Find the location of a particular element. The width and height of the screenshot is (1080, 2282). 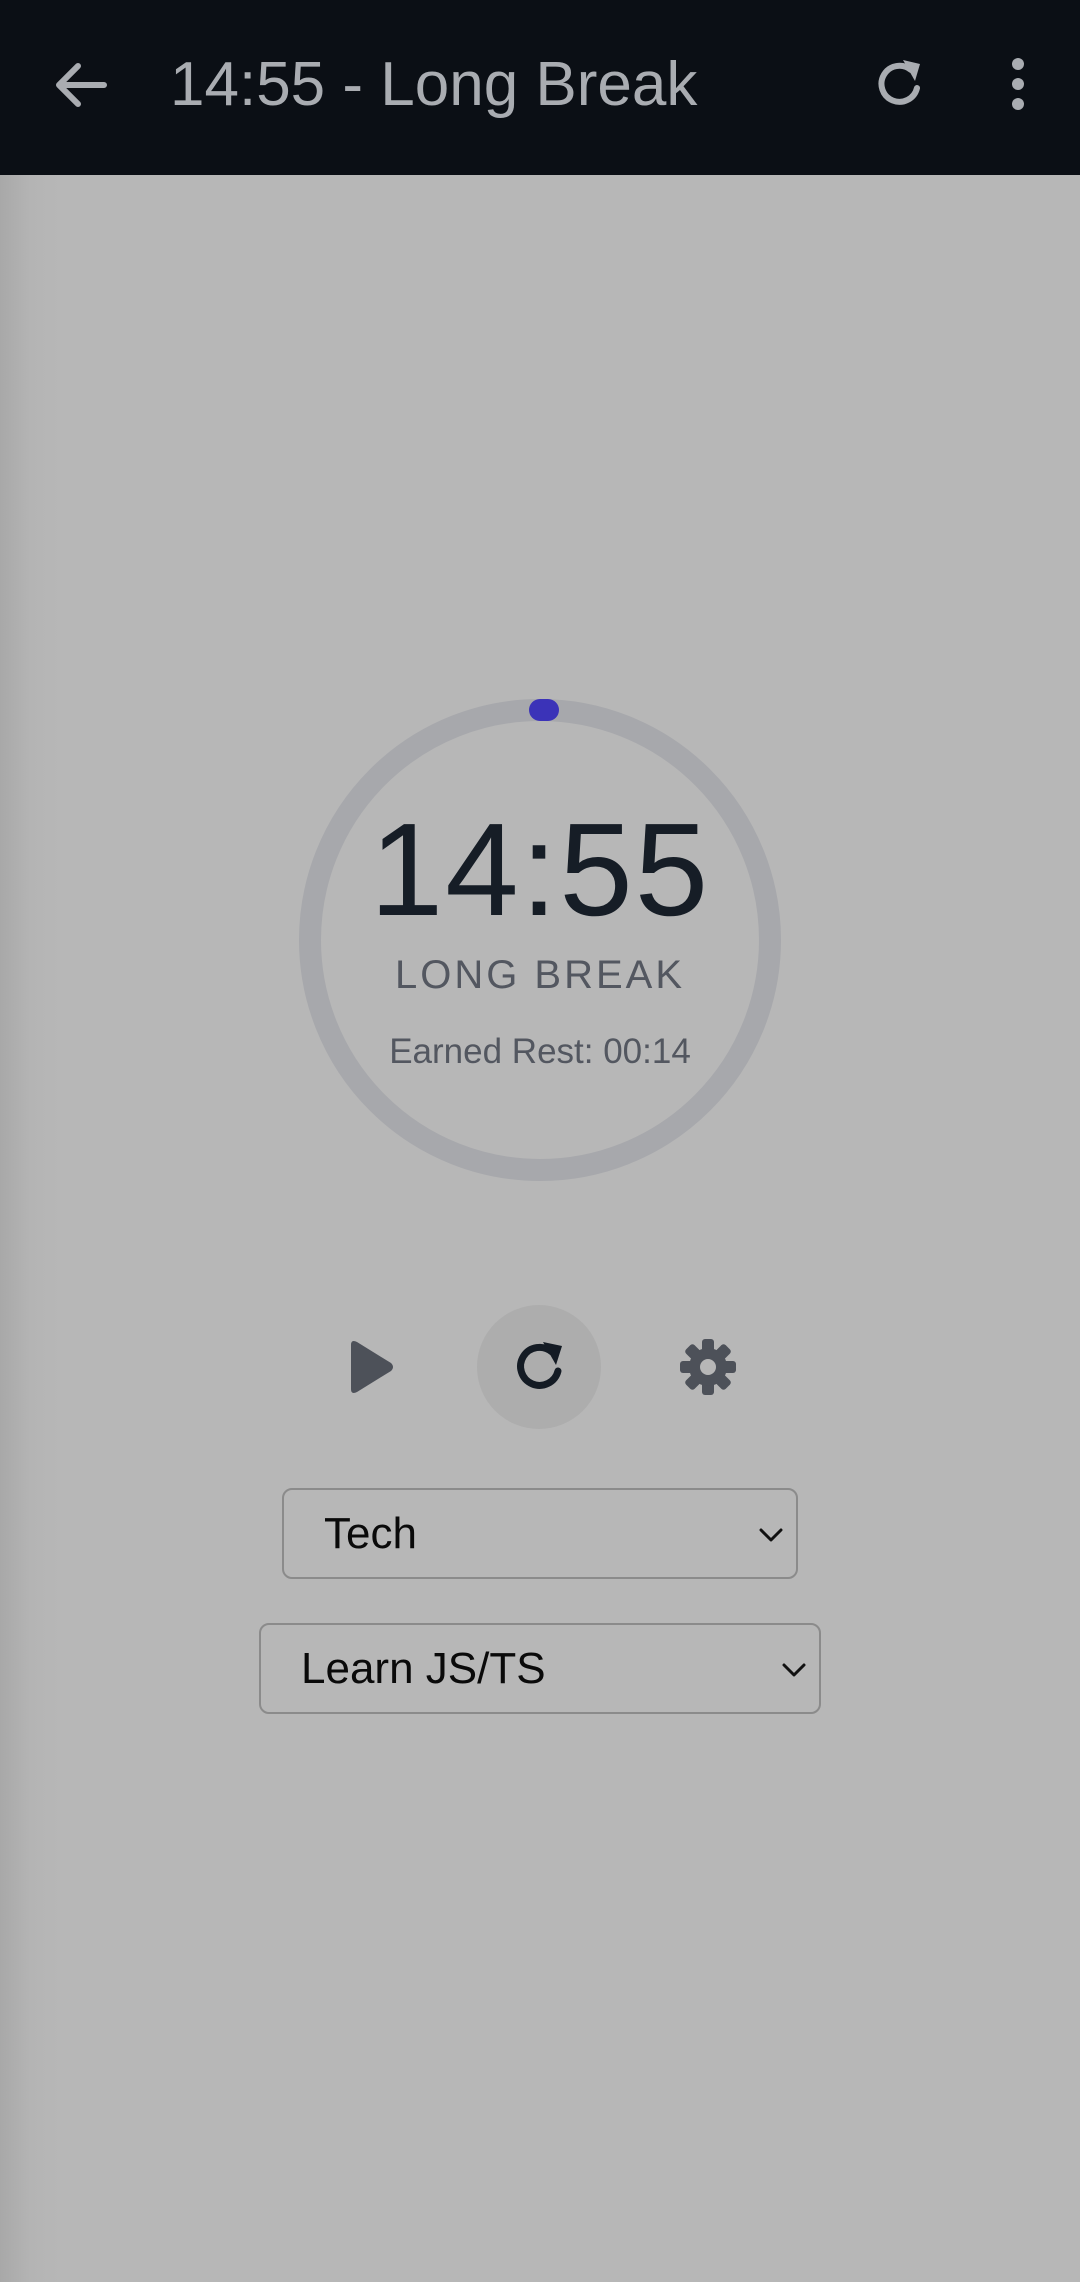

settings-button is located at coordinates (708, 1367).